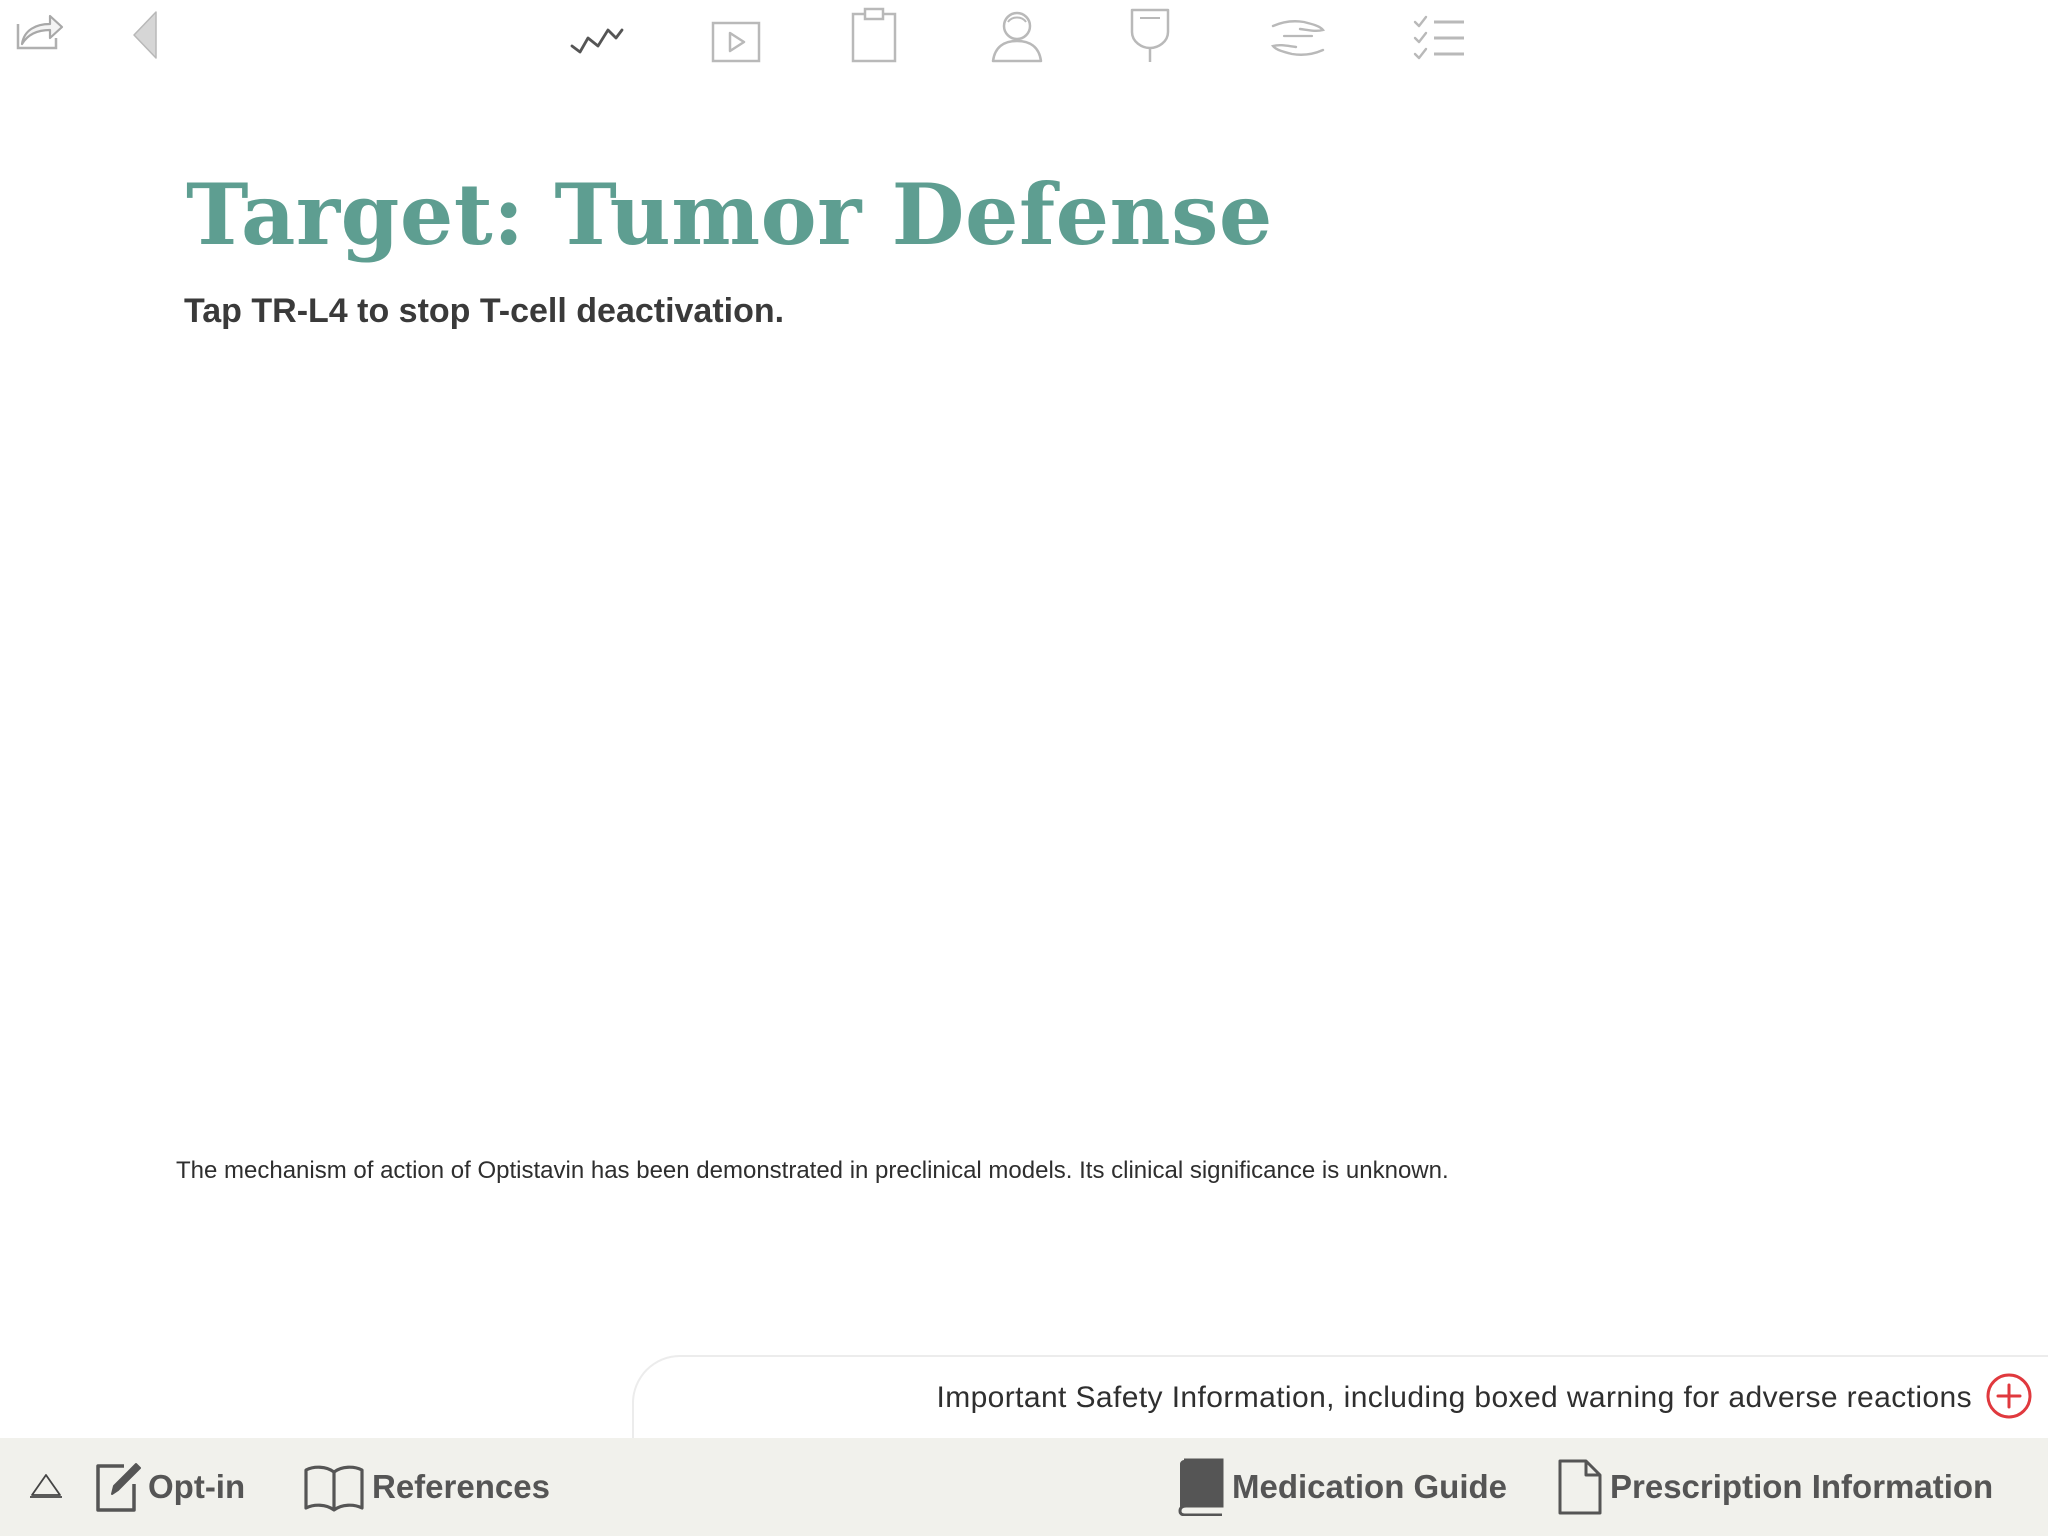 This screenshot has height=1536, width=2048. What do you see at coordinates (39, 31) in the screenshot?
I see `share-icon` at bounding box center [39, 31].